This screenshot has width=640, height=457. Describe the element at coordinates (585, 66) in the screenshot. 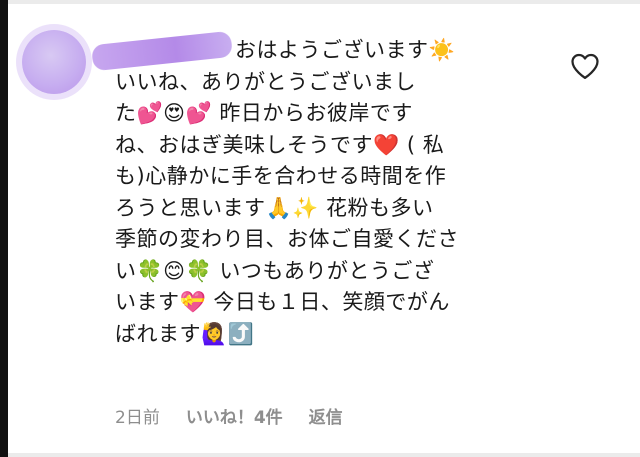

I see `heart-icon` at that location.